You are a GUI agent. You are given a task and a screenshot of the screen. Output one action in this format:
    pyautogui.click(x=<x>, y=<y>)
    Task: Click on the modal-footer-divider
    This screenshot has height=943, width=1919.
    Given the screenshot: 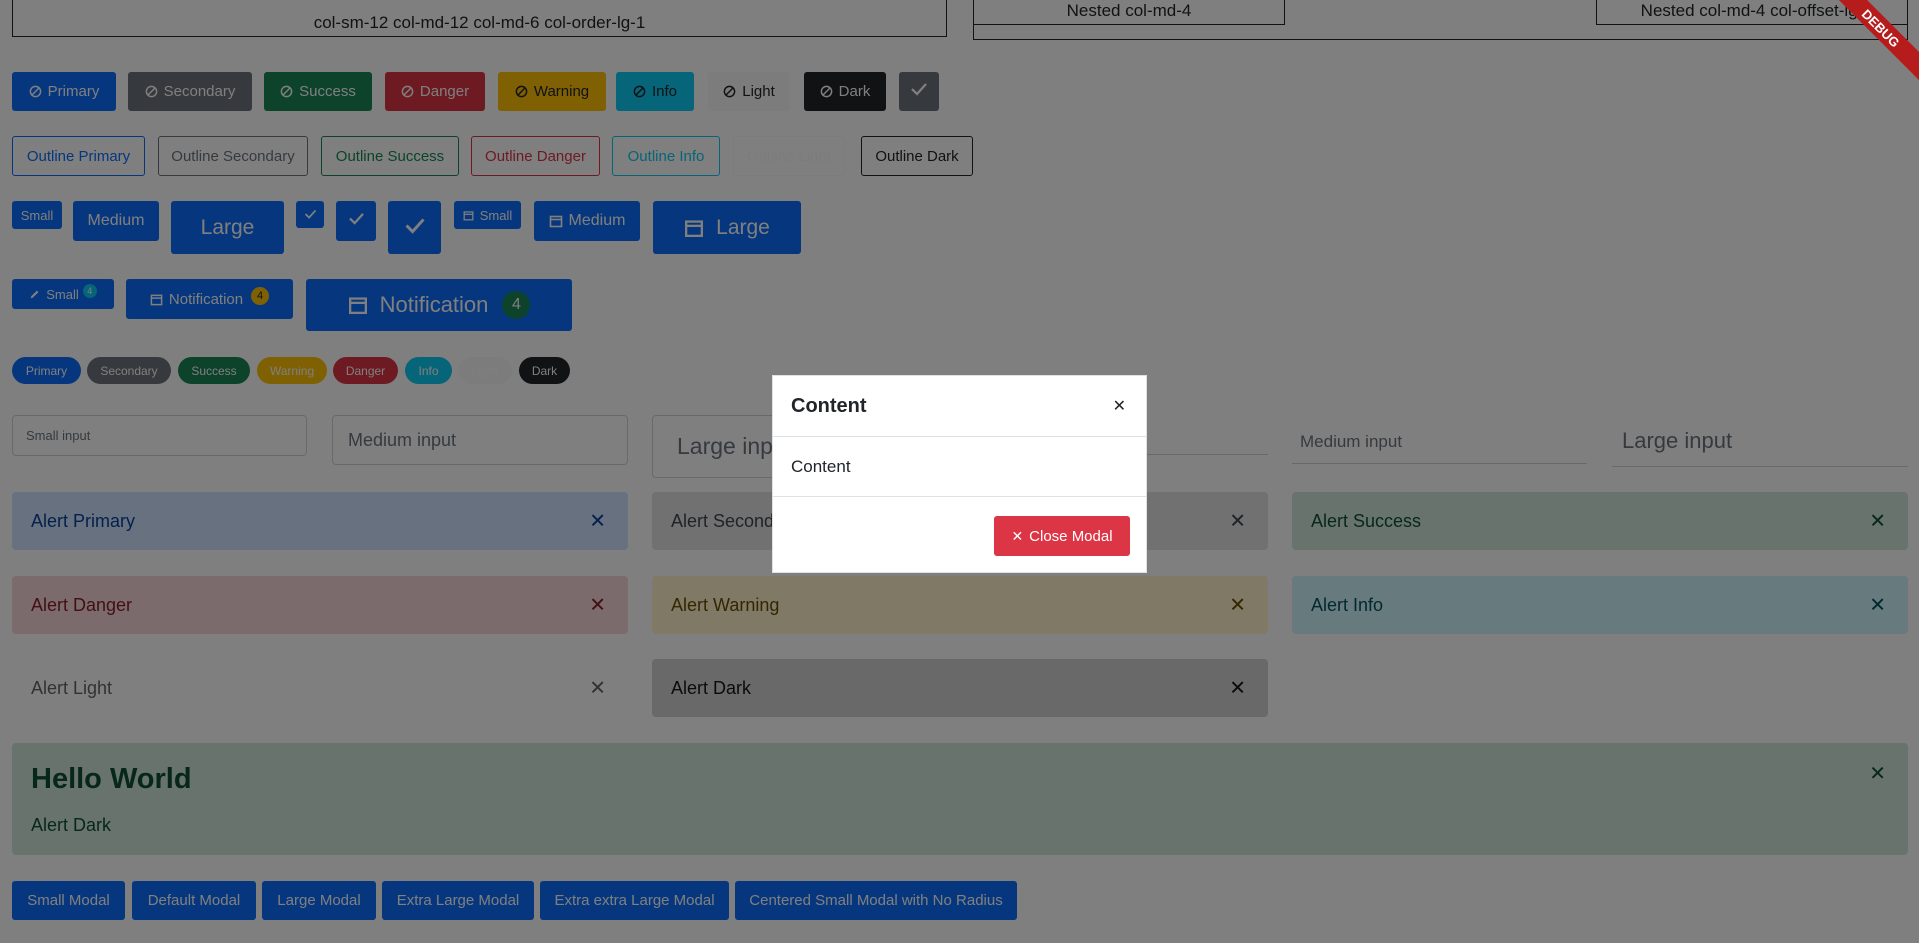 What is the action you would take?
    pyautogui.click(x=959, y=496)
    